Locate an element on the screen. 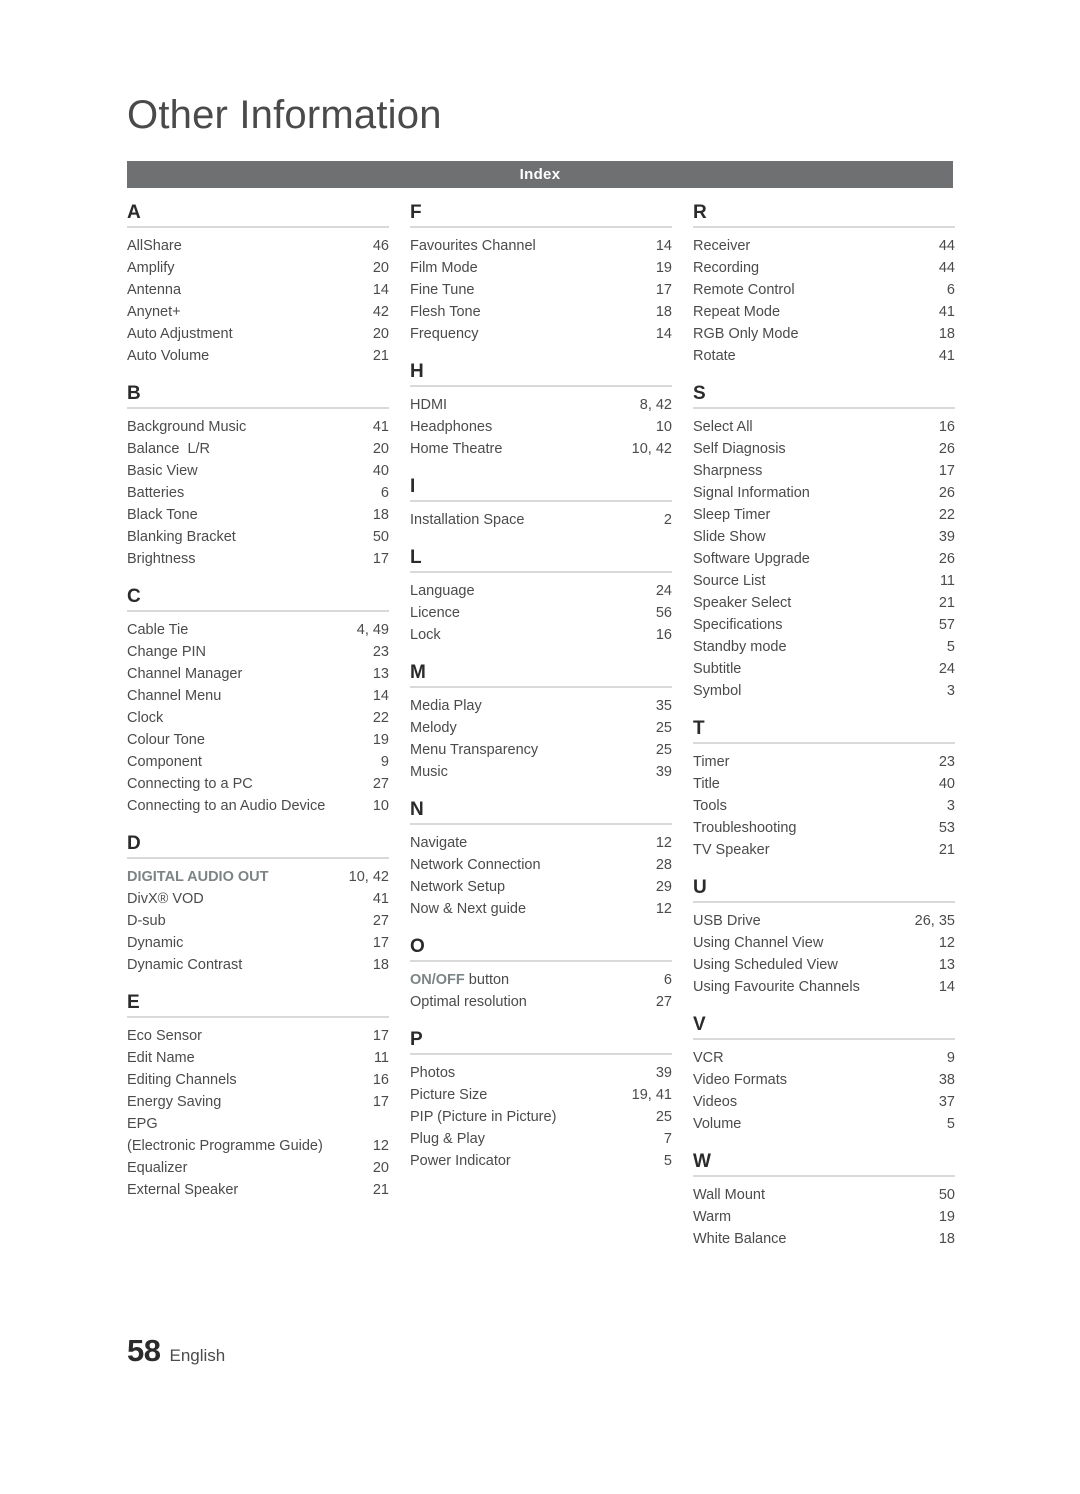  index-entry: Warm 19 is located at coordinates (824, 1217).